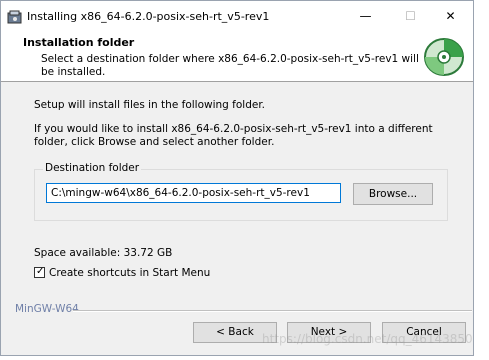 The height and width of the screenshot is (360, 489). What do you see at coordinates (47, 309) in the screenshot?
I see `brand-label: MinGW-W64` at bounding box center [47, 309].